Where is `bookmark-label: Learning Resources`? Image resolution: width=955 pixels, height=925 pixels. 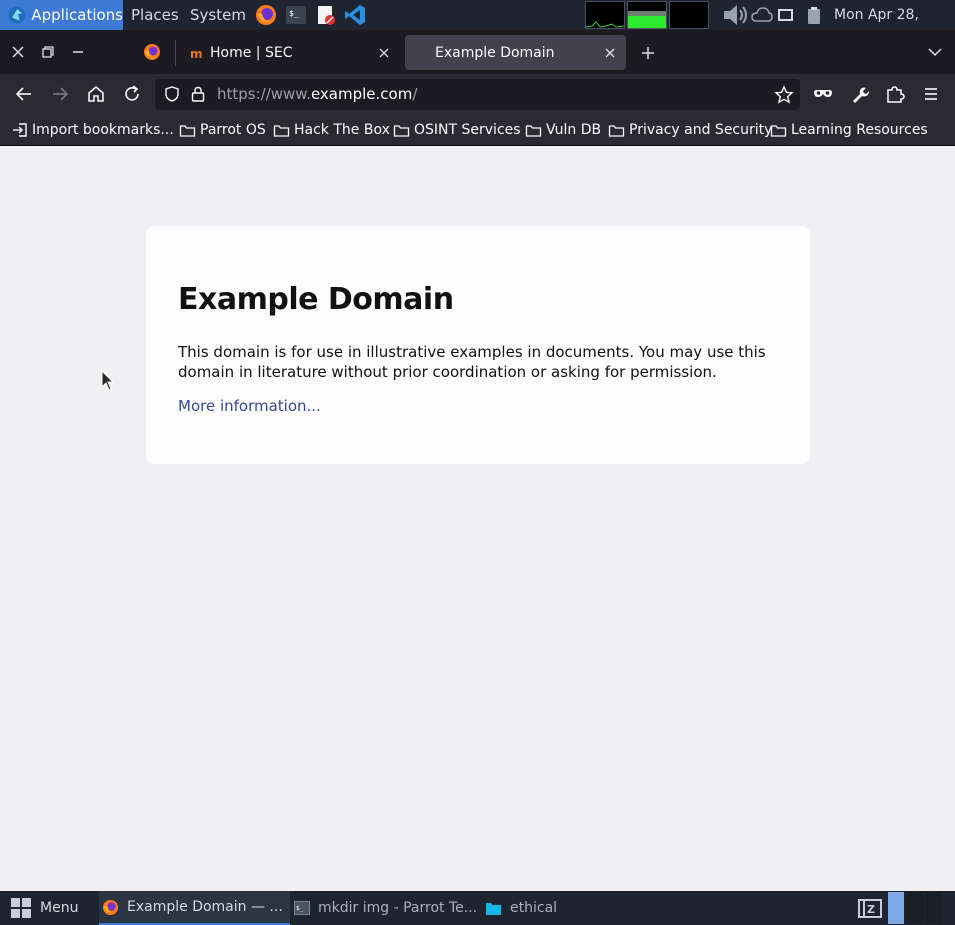
bookmark-label: Learning Resources is located at coordinates (859, 130).